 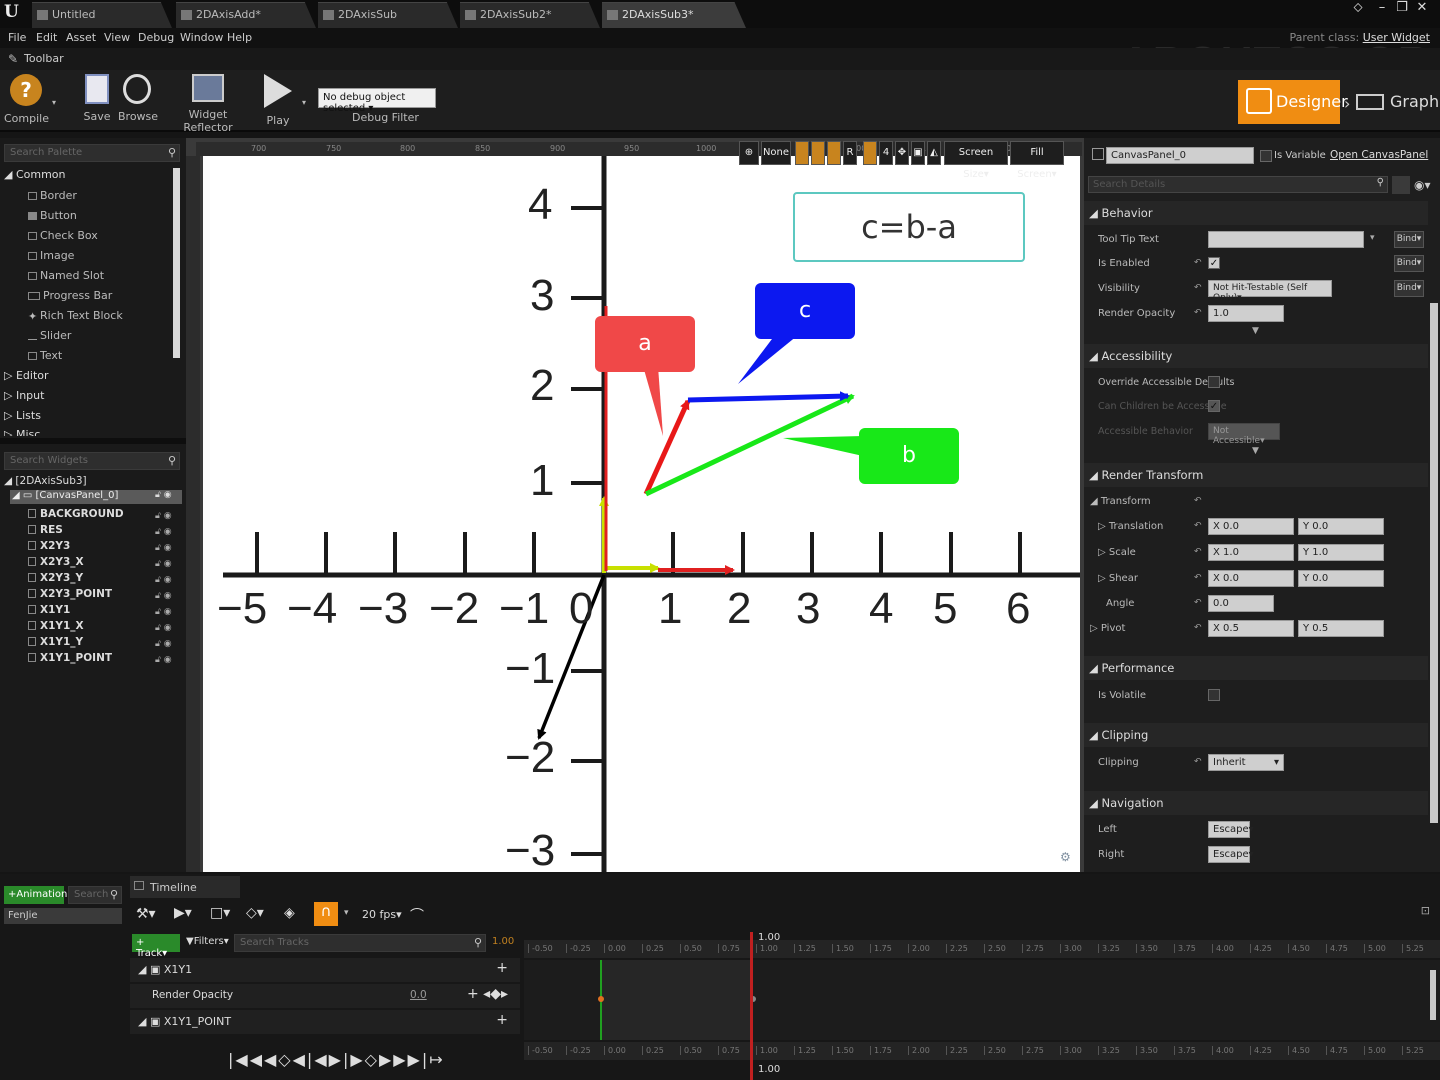 I want to click on section-render-transform: ◢ Render Transform, so click(x=1256, y=475).